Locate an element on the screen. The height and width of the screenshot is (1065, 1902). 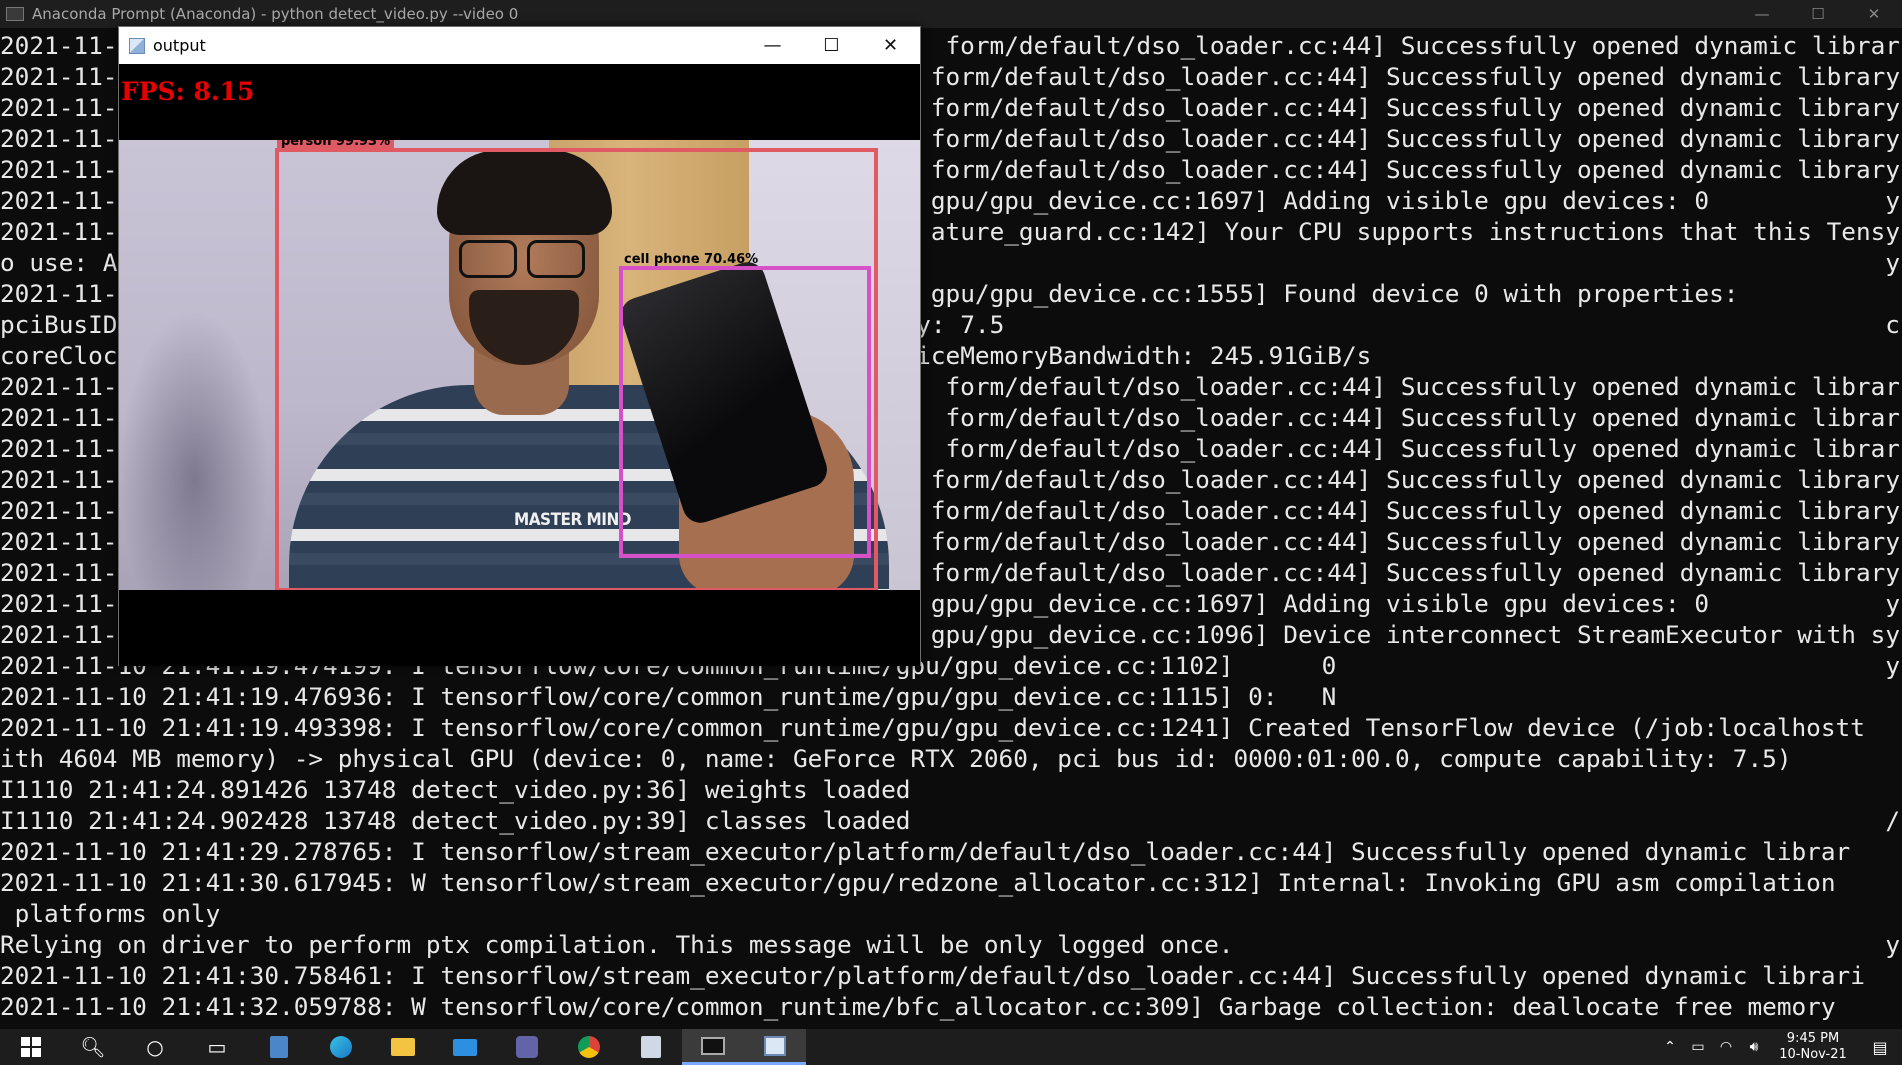
chrome-icon is located at coordinates (589, 1047).